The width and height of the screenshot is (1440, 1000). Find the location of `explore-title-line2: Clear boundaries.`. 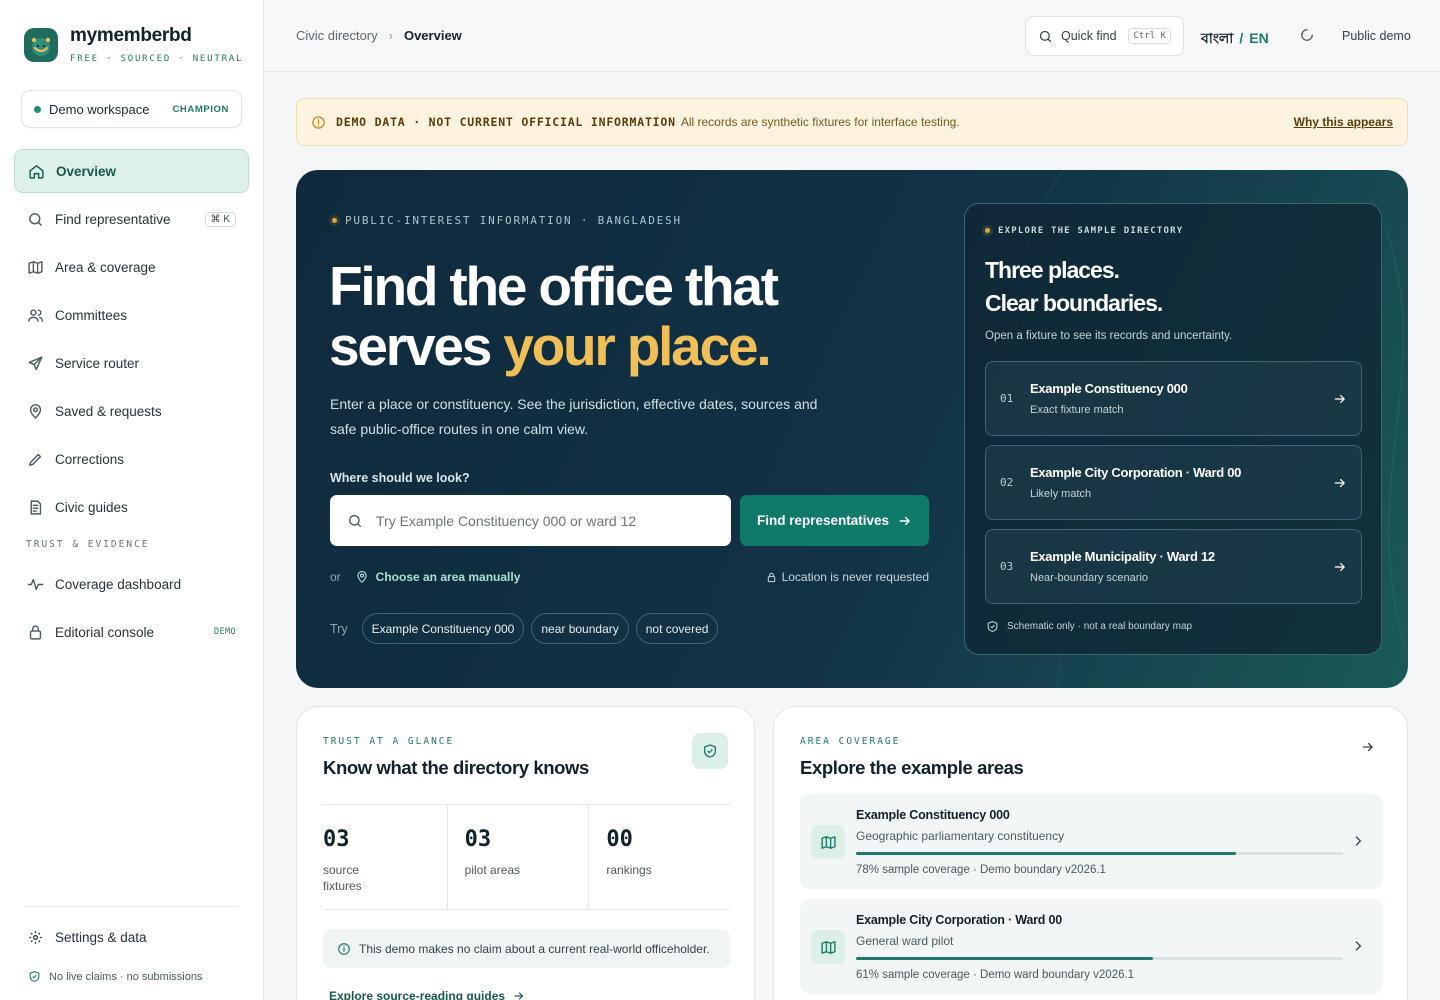

explore-title-line2: Clear boundaries. is located at coordinates (1074, 303).